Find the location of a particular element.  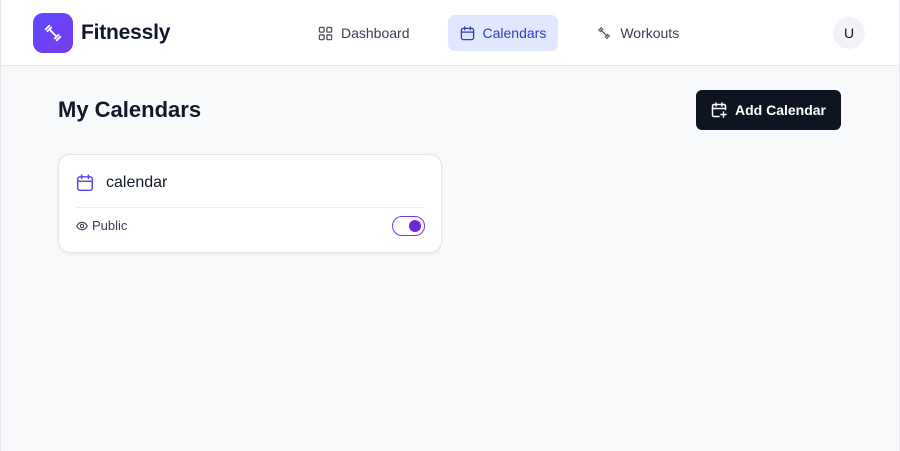

calendar-card: calendar Public is located at coordinates (250, 203).